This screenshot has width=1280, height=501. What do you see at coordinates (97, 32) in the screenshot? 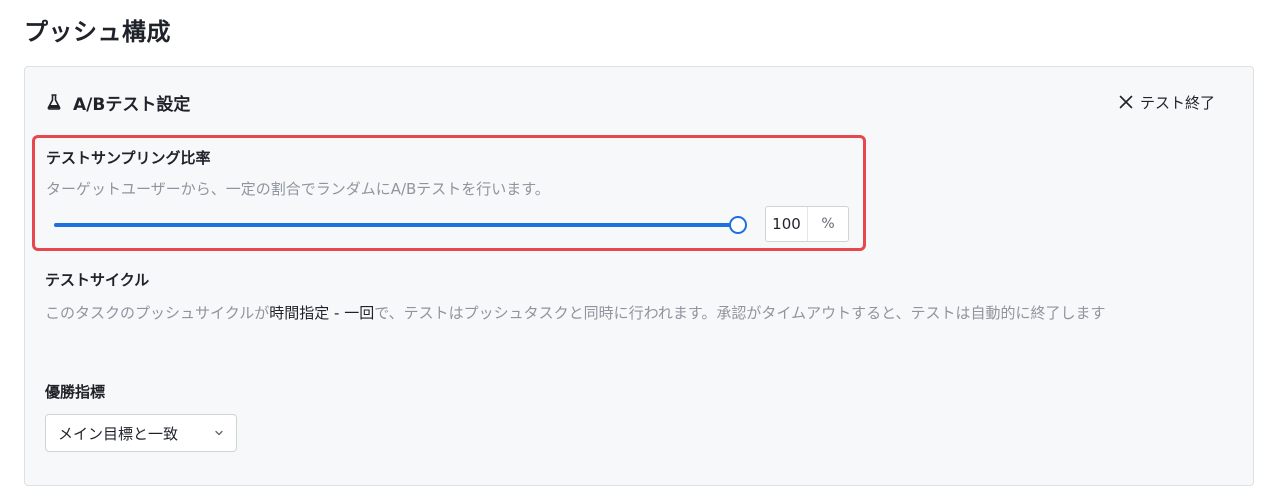
I see `page-title: プッシュ構成` at bounding box center [97, 32].